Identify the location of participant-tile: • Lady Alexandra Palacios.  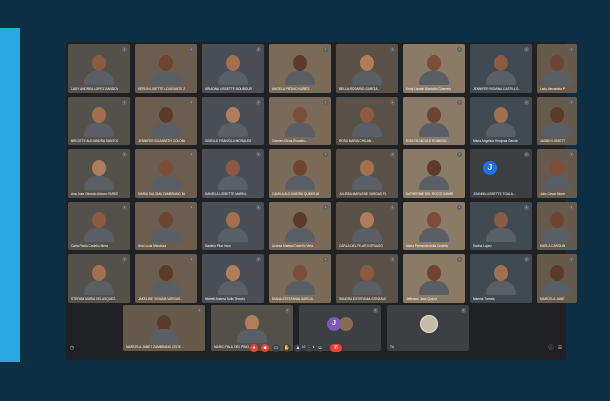
(557, 68).